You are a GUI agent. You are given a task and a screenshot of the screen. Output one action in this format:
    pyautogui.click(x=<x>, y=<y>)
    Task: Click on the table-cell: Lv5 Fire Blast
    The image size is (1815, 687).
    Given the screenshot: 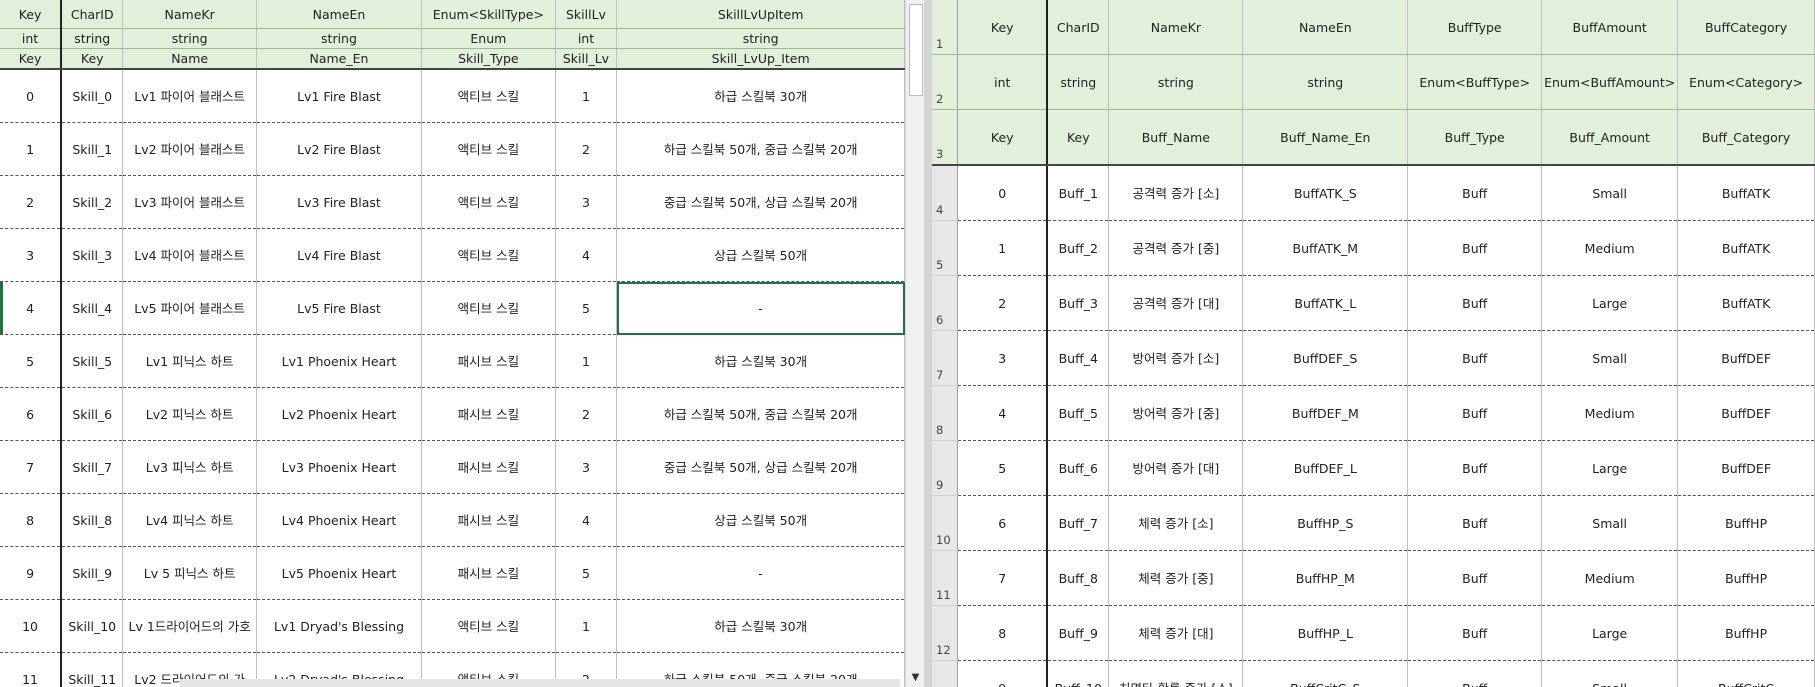 What is the action you would take?
    pyautogui.click(x=339, y=308)
    